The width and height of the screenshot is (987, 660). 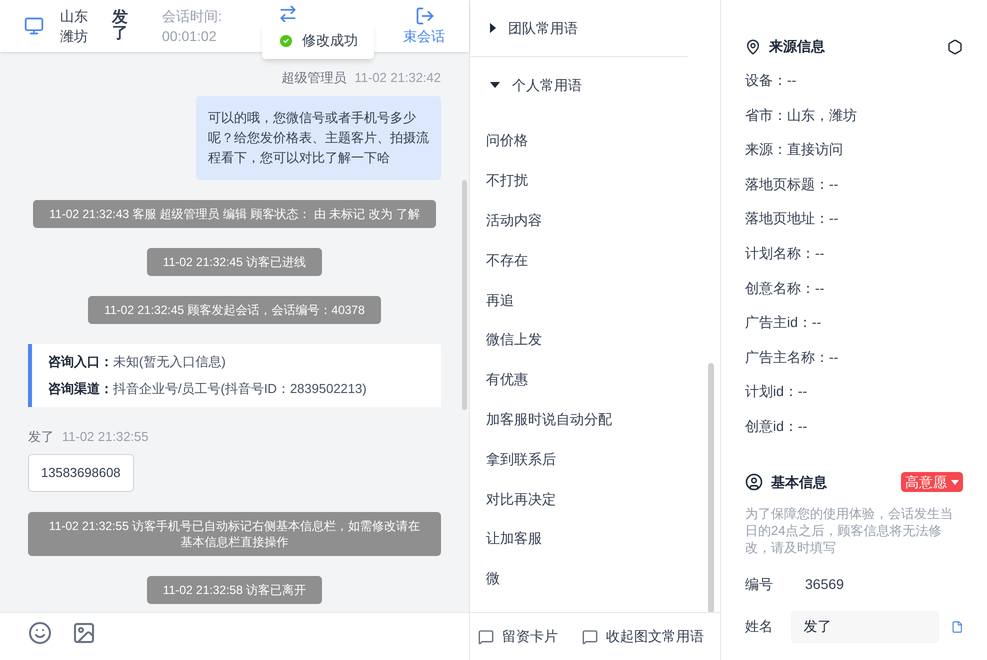 What do you see at coordinates (854, 115) in the screenshot?
I see `source-field: 省市：山东，潍坊` at bounding box center [854, 115].